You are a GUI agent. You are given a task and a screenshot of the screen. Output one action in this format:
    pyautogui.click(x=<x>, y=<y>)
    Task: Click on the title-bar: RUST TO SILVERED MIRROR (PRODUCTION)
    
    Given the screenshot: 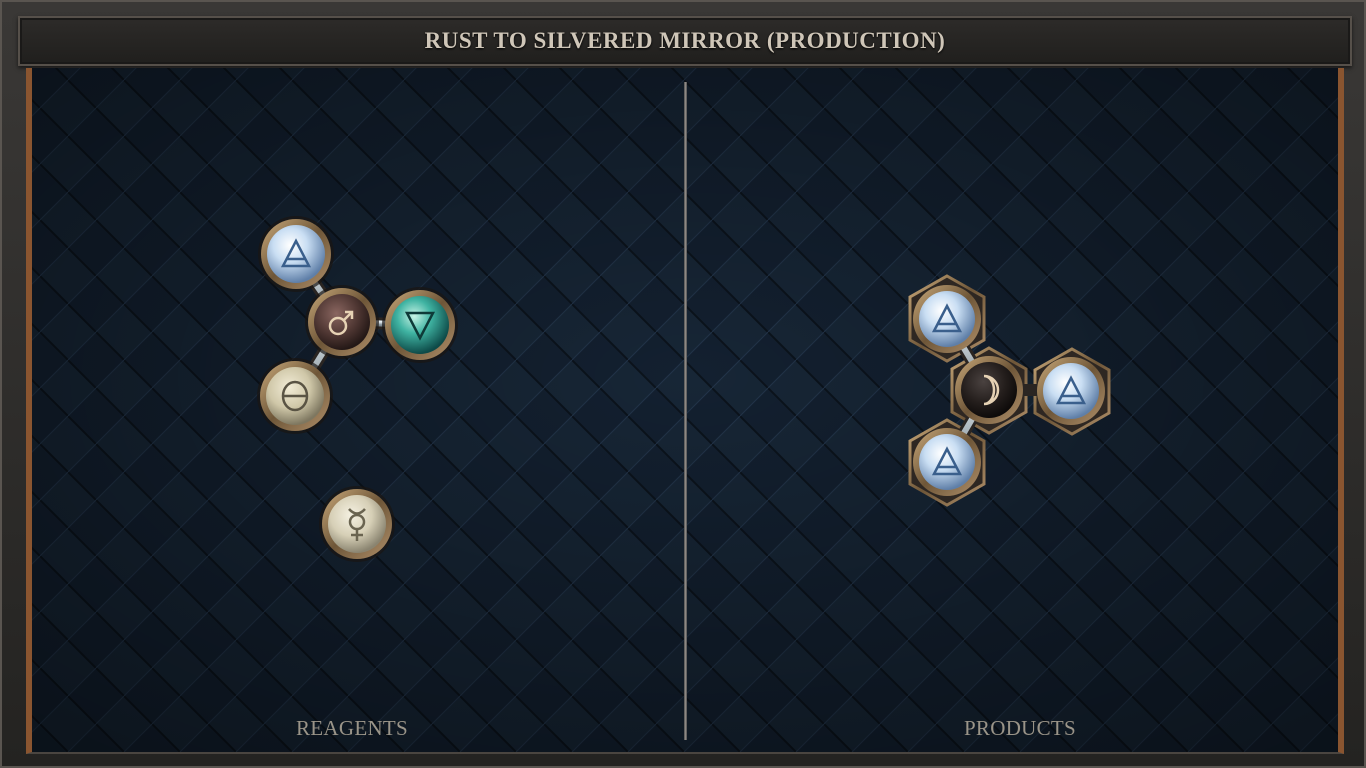 What is the action you would take?
    pyautogui.click(x=685, y=41)
    